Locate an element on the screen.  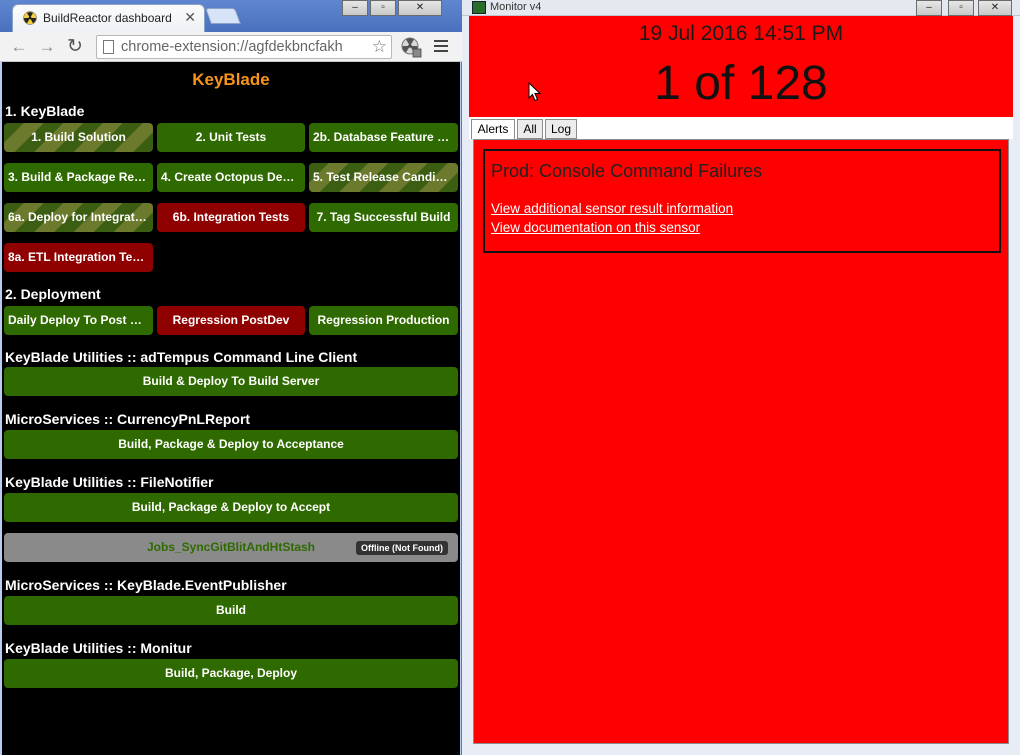
monitor-titlebar: Monitor v4 – ▫ ✕ is located at coordinates (741, 8).